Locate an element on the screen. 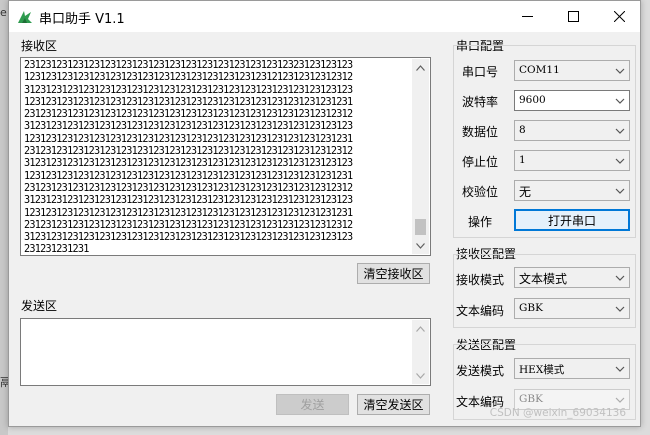 This screenshot has width=650, height=435. watermark-text: CSDN @weixin_69034136 is located at coordinates (557, 413).